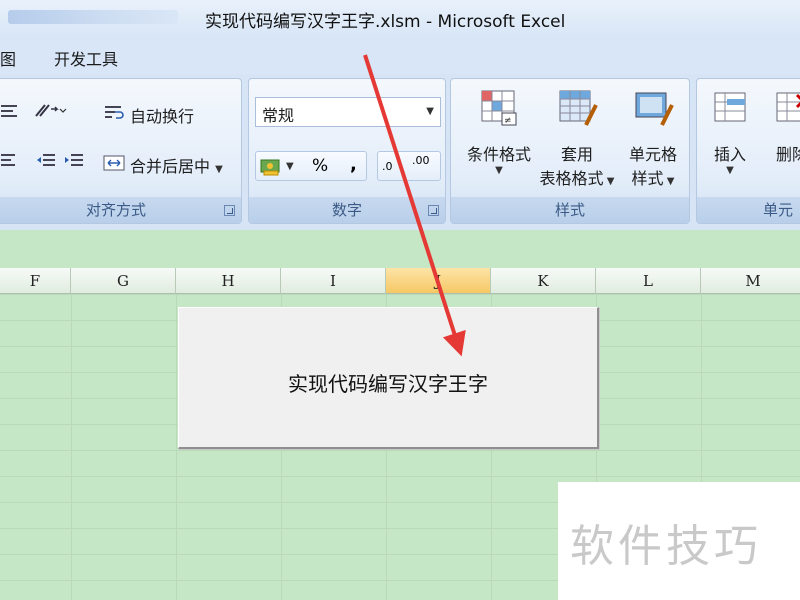  Describe the element at coordinates (730, 107) in the screenshot. I see `insert-cells-icon` at that location.